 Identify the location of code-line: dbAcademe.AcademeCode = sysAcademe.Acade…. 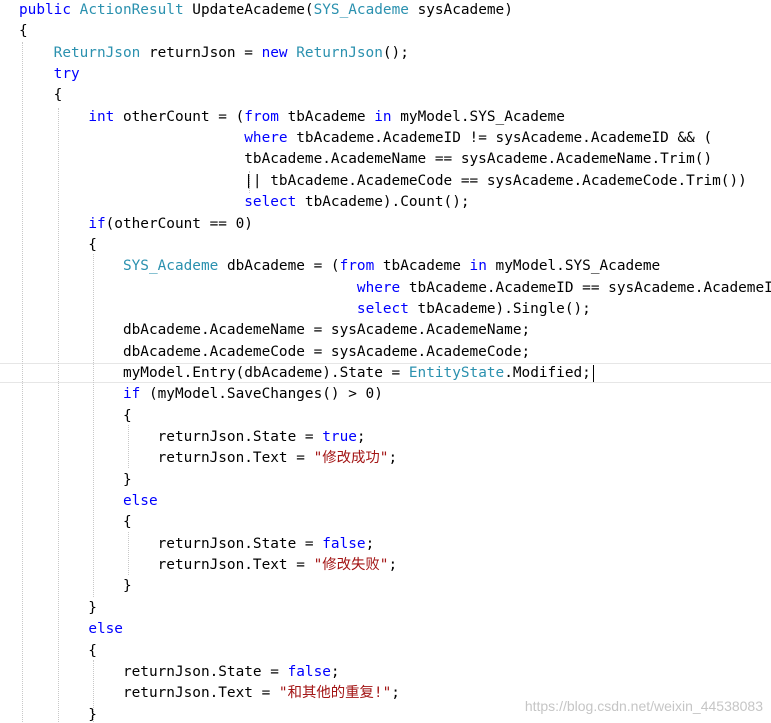
(274, 352).